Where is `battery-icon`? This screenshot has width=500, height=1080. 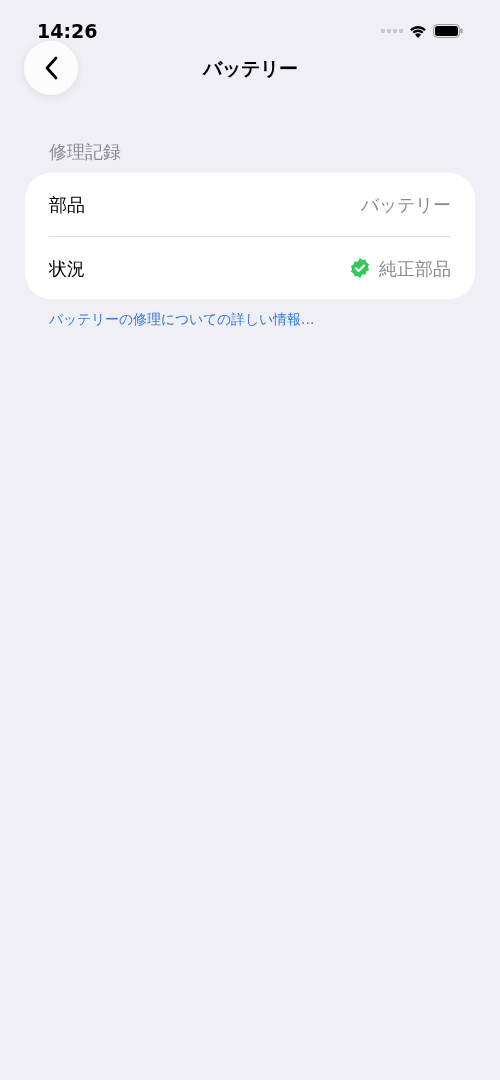
battery-icon is located at coordinates (448, 31).